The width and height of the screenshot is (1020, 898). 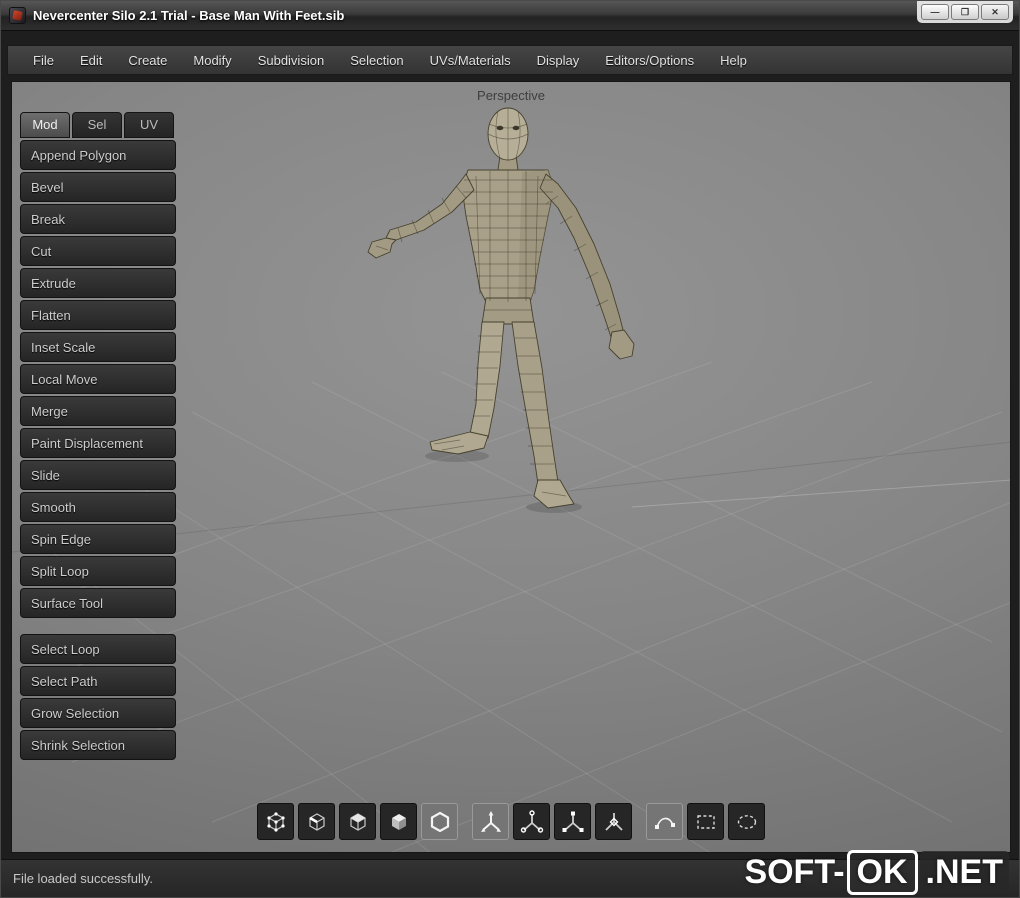 What do you see at coordinates (51, 315) in the screenshot?
I see `tool-button-label: Flatten` at bounding box center [51, 315].